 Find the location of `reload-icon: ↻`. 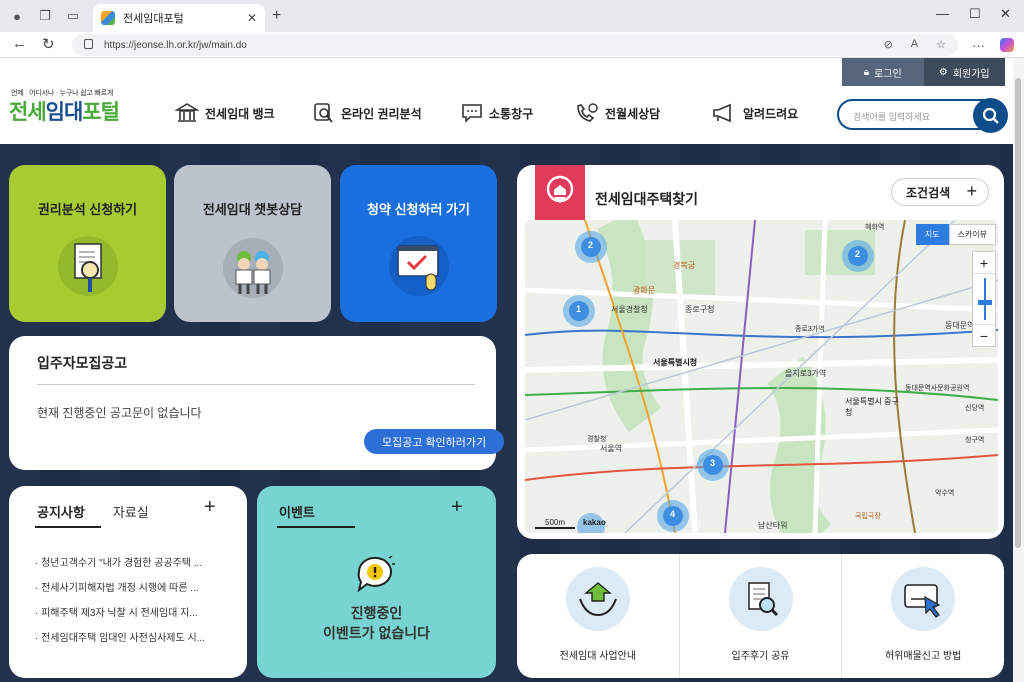

reload-icon: ↻ is located at coordinates (48, 44).